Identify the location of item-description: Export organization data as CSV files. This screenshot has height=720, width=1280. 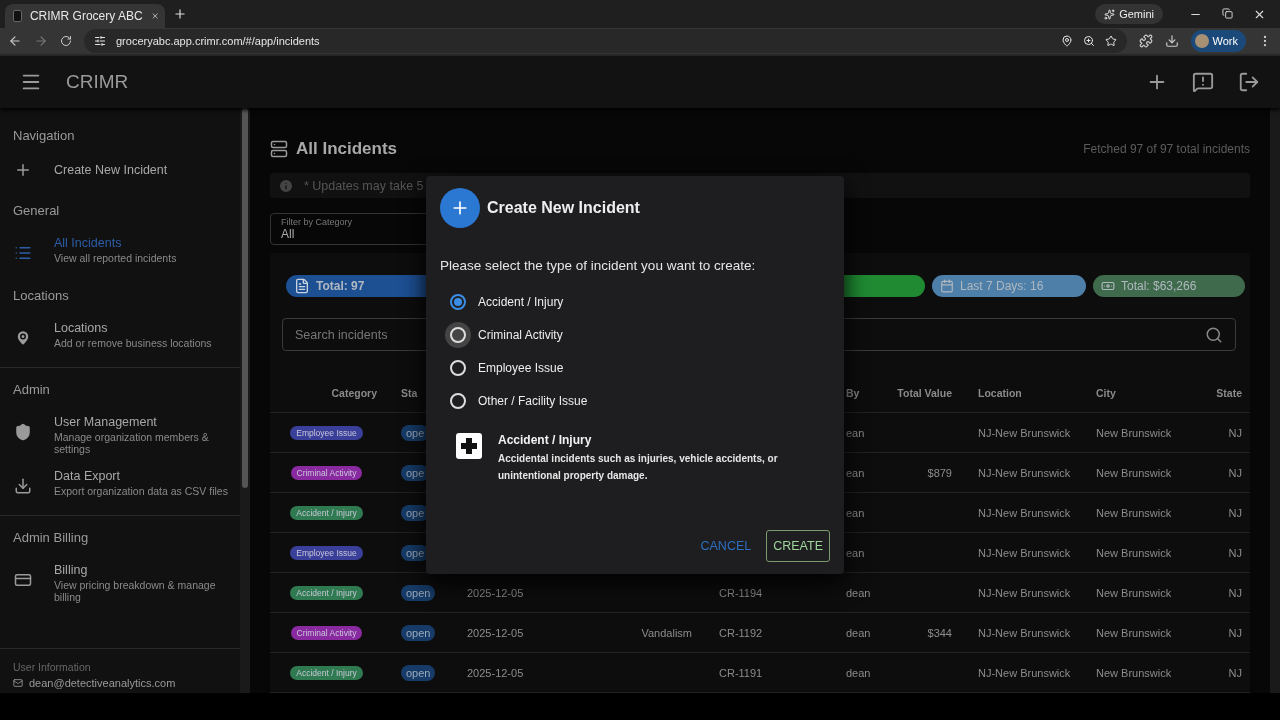
(141, 491).